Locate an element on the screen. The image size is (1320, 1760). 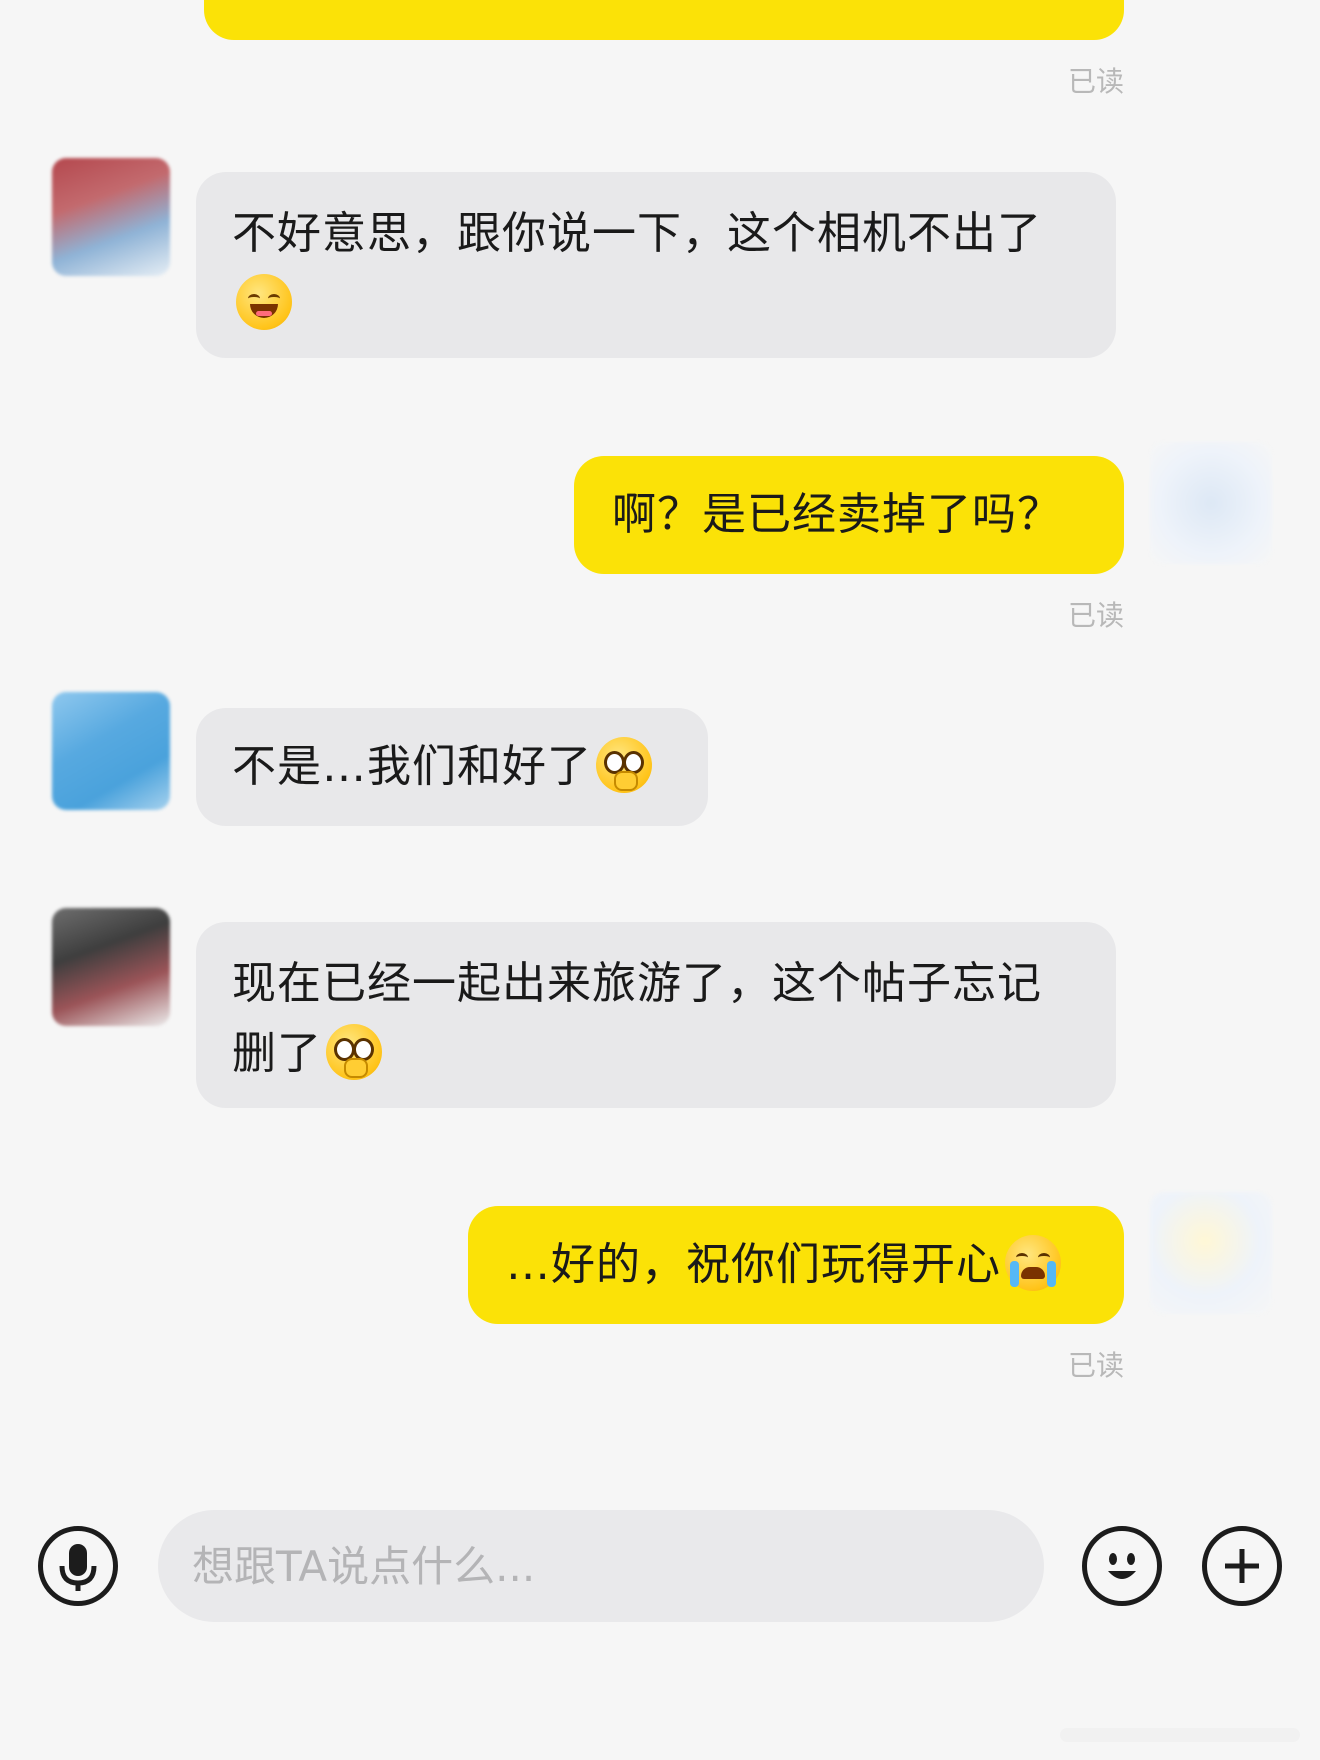
message-text: 不是…我们和好了 is located at coordinates (412, 766).